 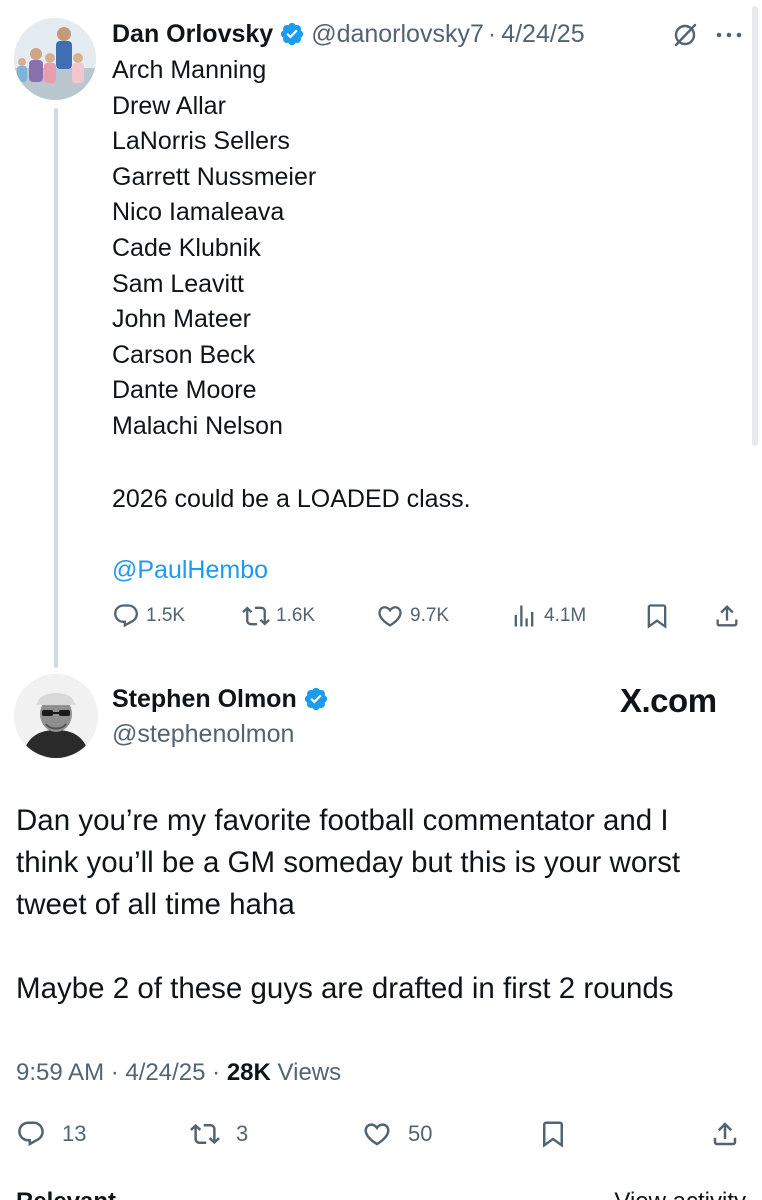 What do you see at coordinates (197, 425) in the screenshot?
I see `list-item: Malachi Nelson` at bounding box center [197, 425].